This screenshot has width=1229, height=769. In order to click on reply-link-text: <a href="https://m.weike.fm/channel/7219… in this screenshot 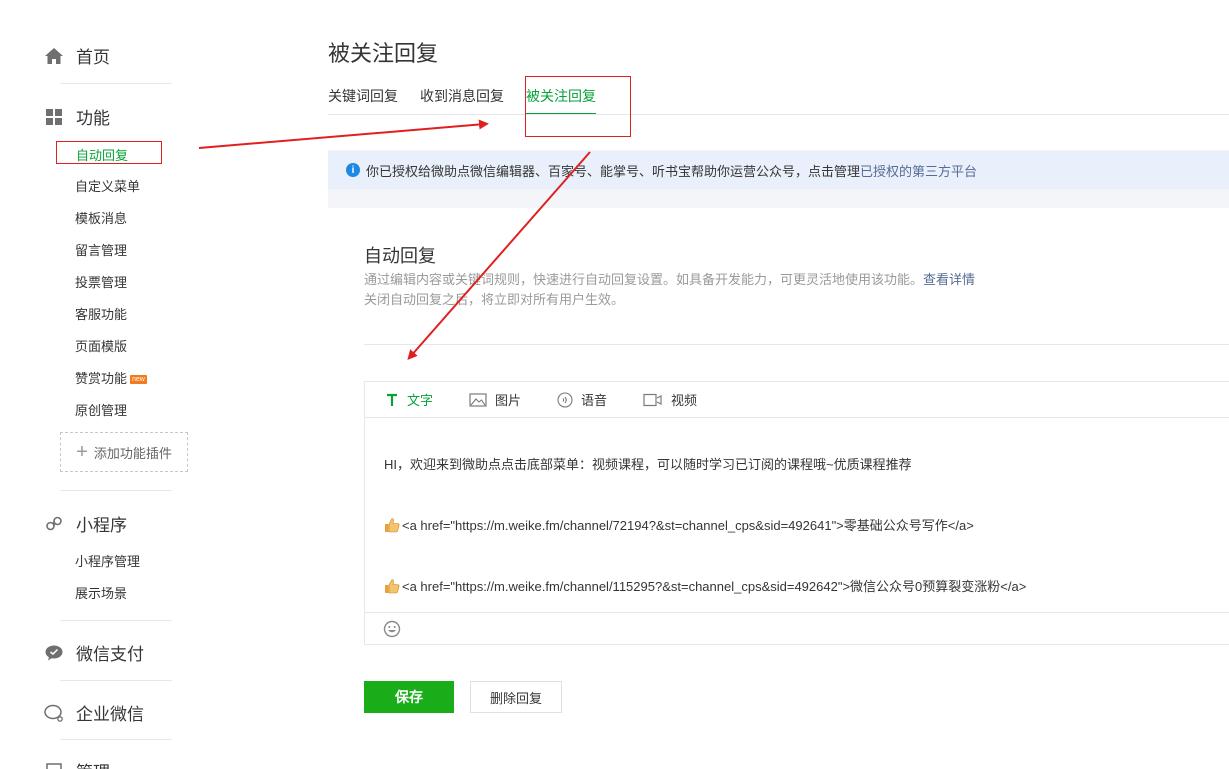, I will do `click(688, 525)`.